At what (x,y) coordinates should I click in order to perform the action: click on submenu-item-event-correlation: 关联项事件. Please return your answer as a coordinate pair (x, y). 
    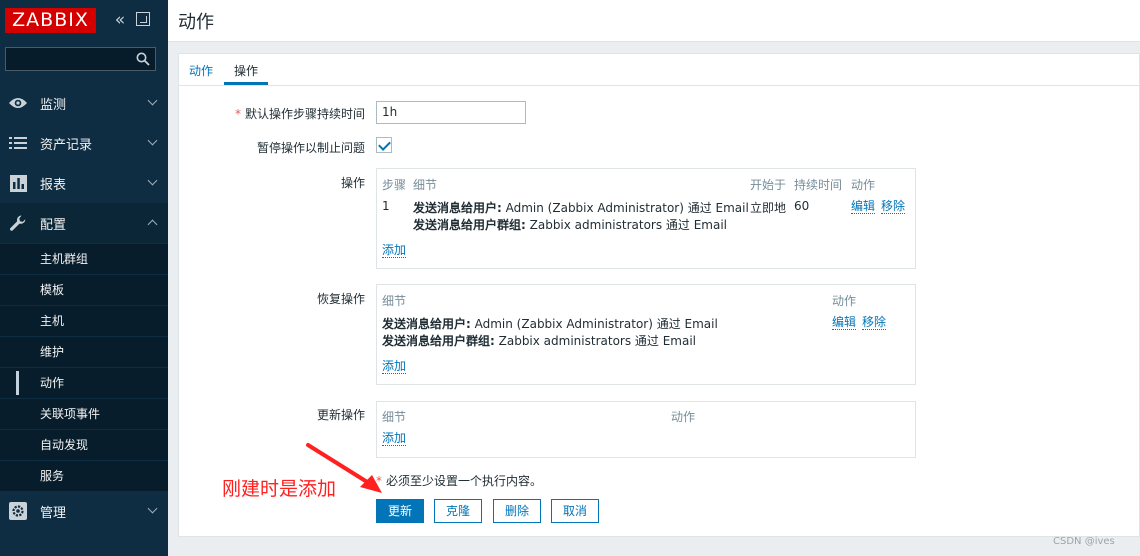
    Looking at the image, I should click on (84, 413).